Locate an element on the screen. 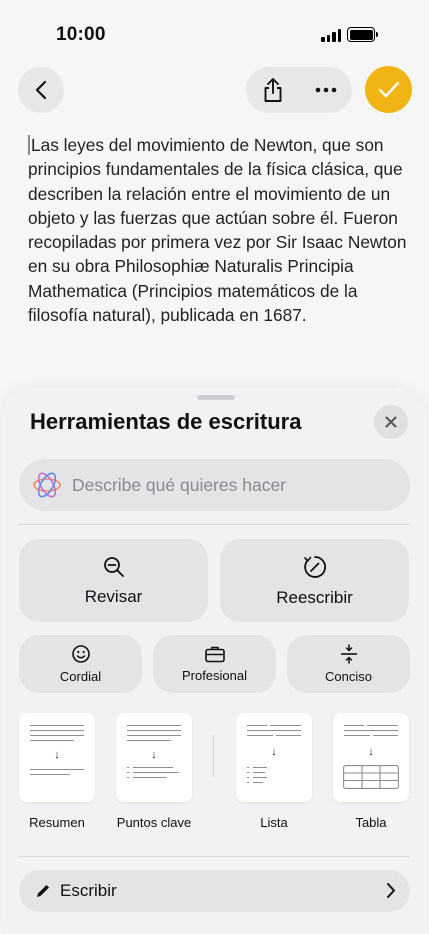 The image size is (429, 934). conciso-button: Conciso is located at coordinates (348, 664).